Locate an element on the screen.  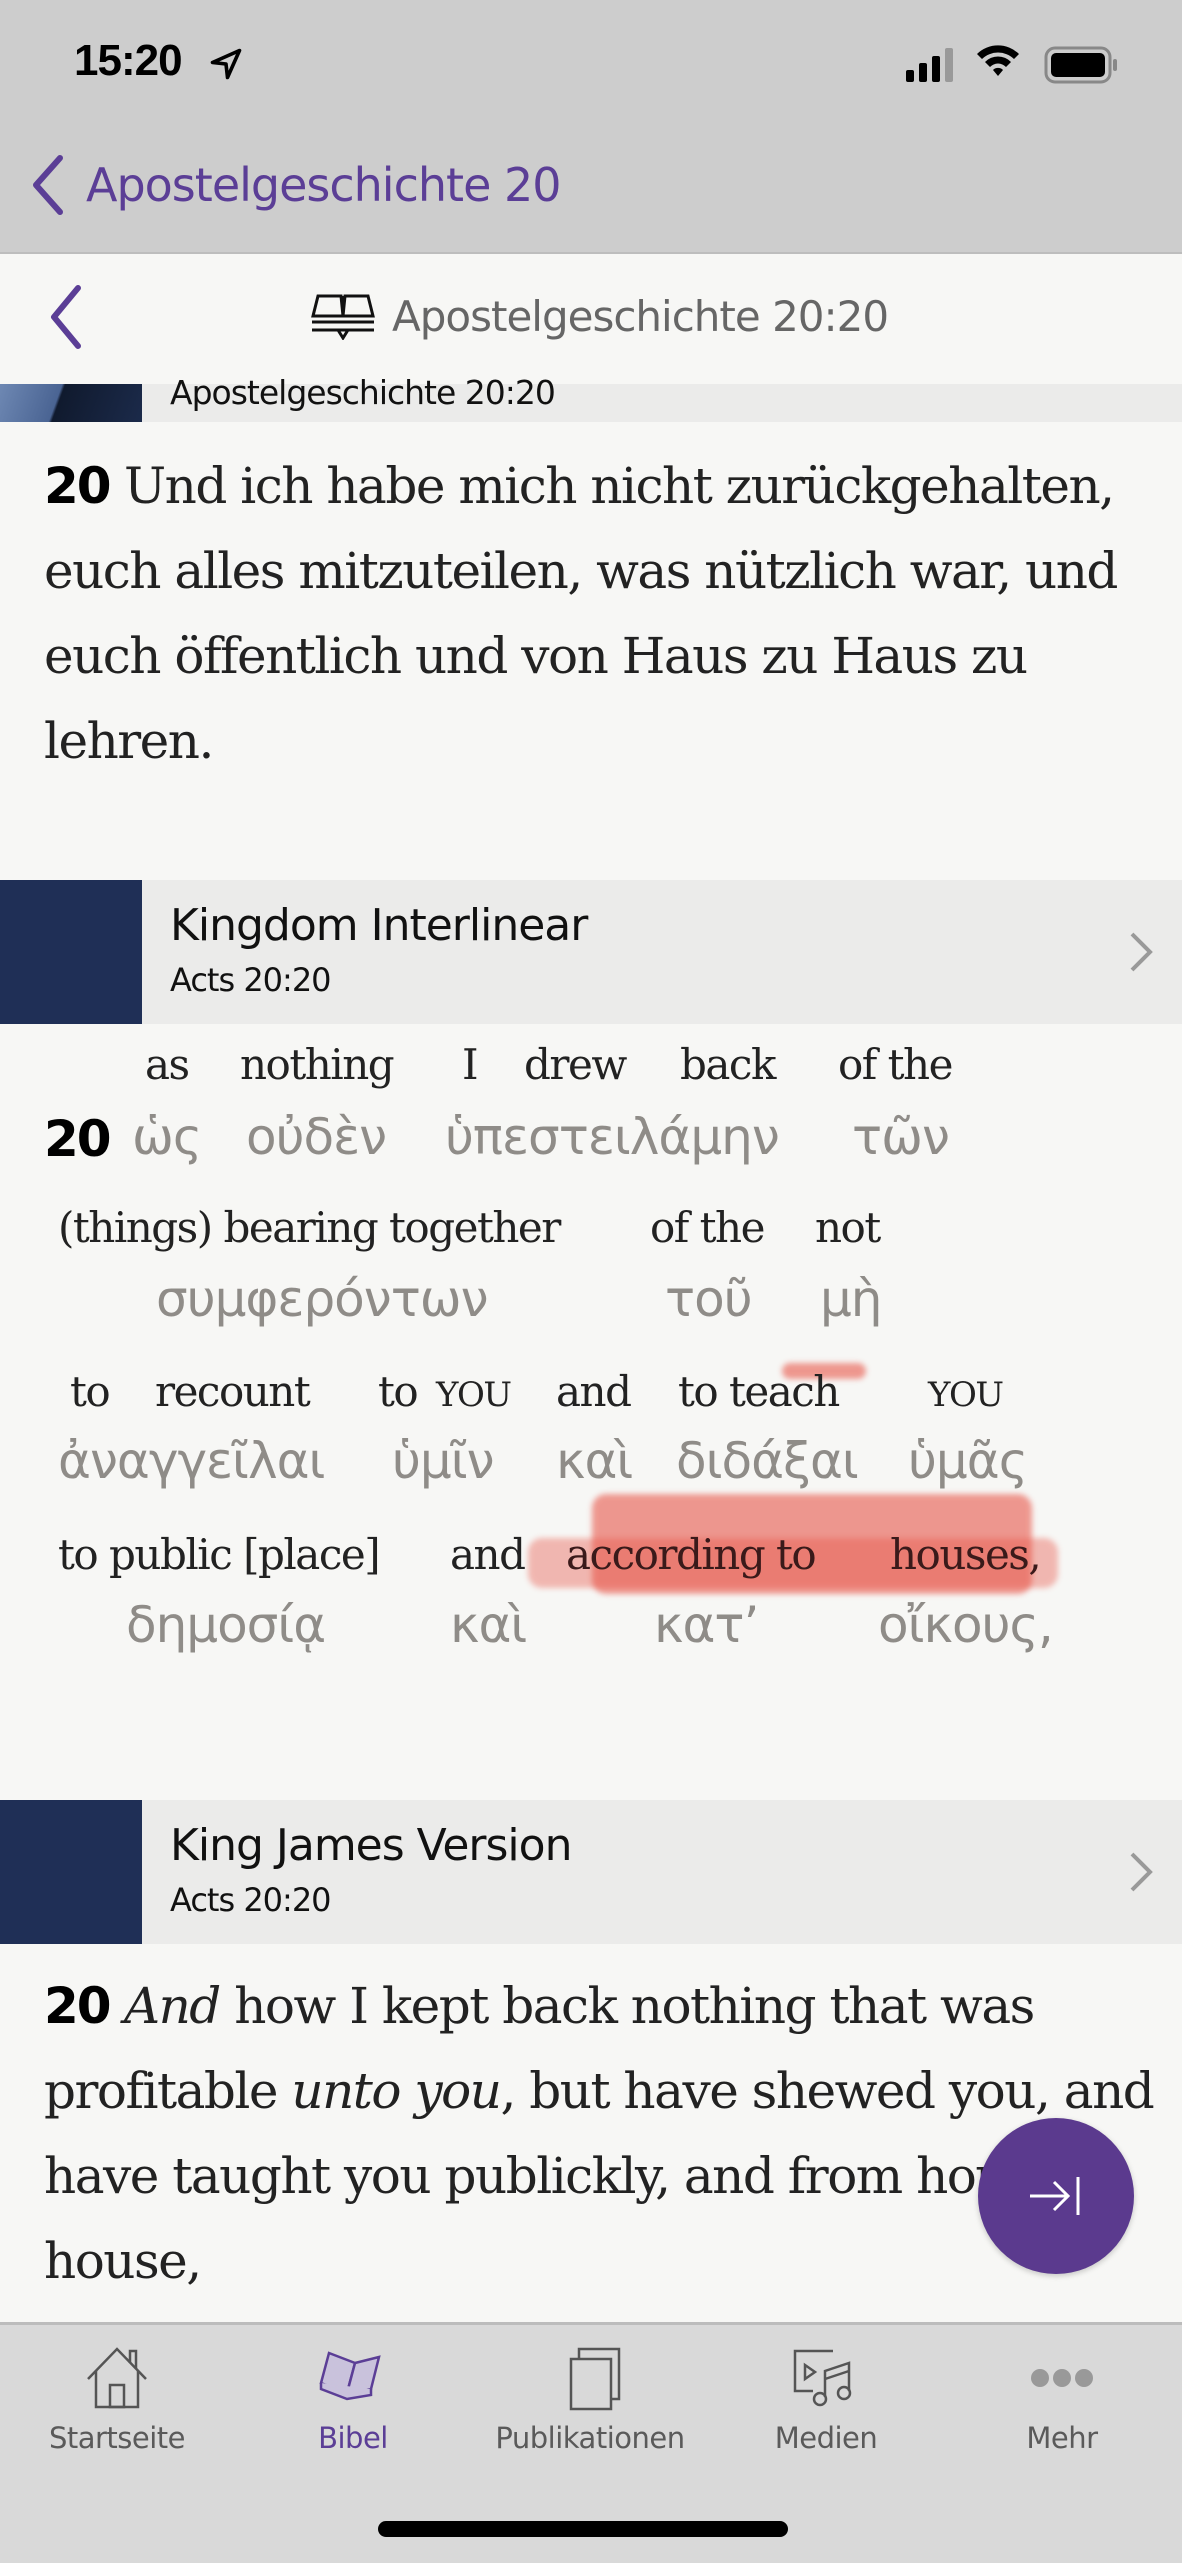
wifi-icon is located at coordinates (998, 60).